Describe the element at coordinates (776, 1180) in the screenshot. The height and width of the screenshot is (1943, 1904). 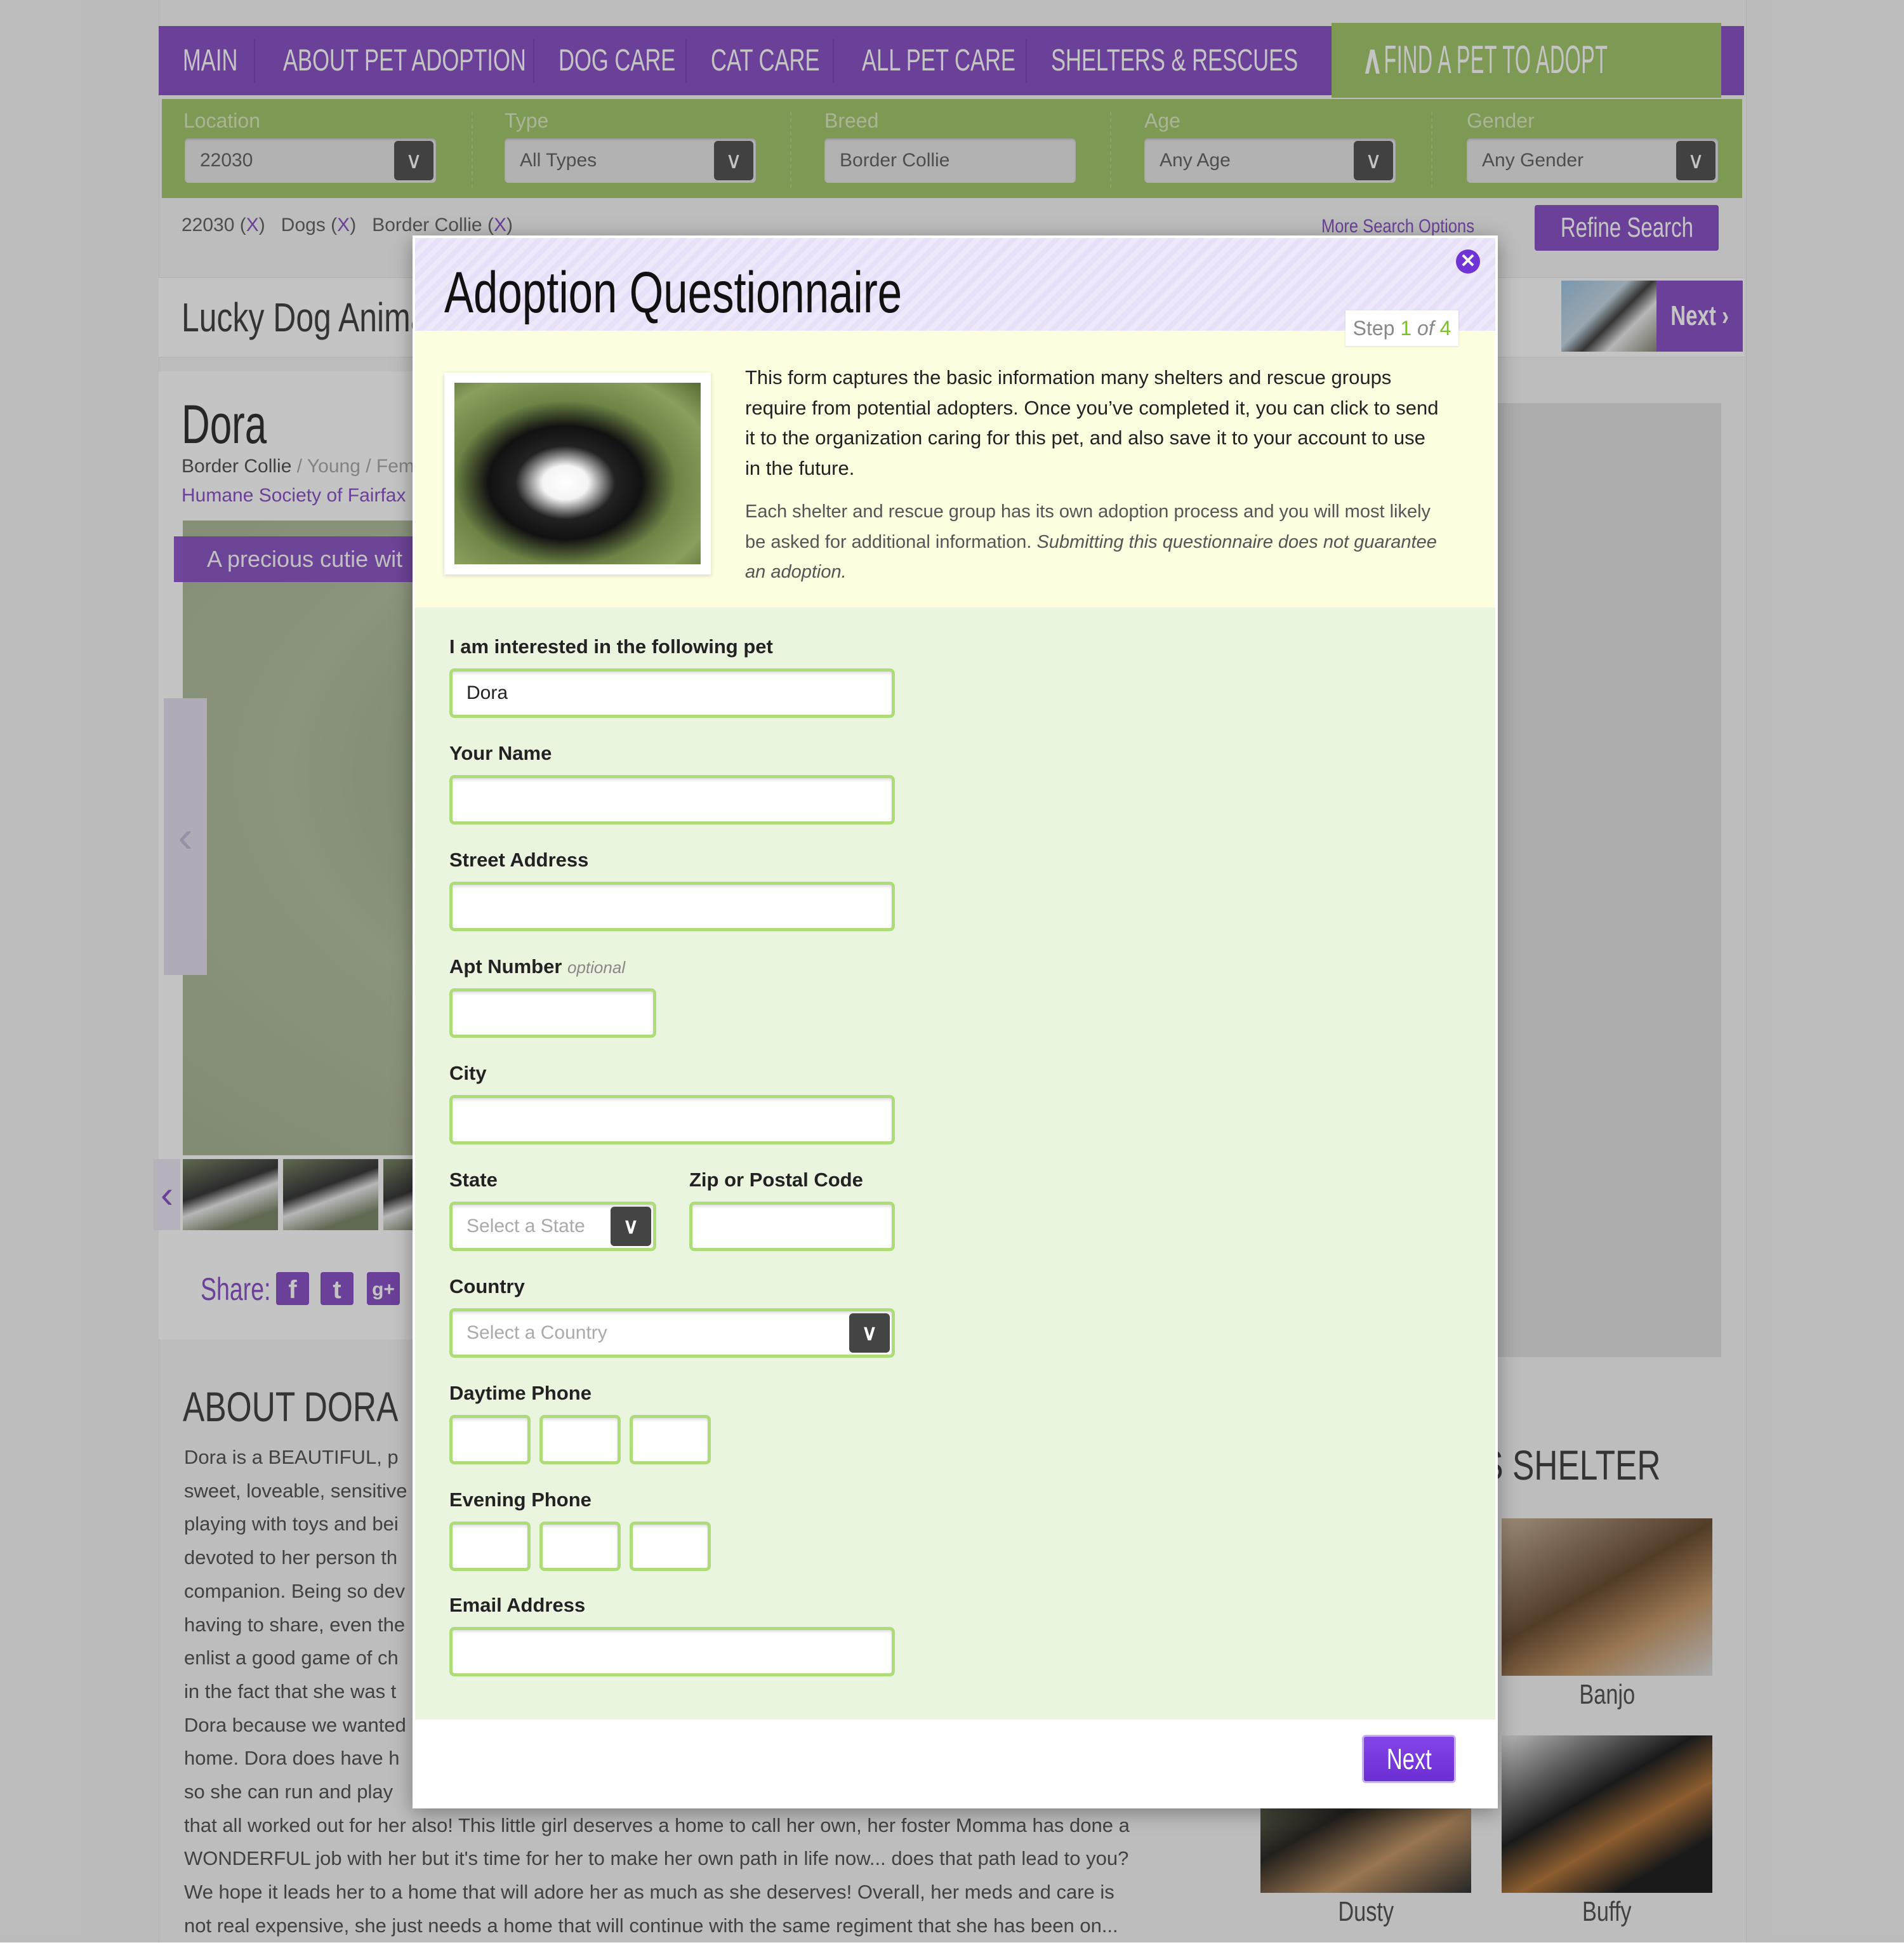
I see `zip-field-label: Zip or Postal Code` at that location.